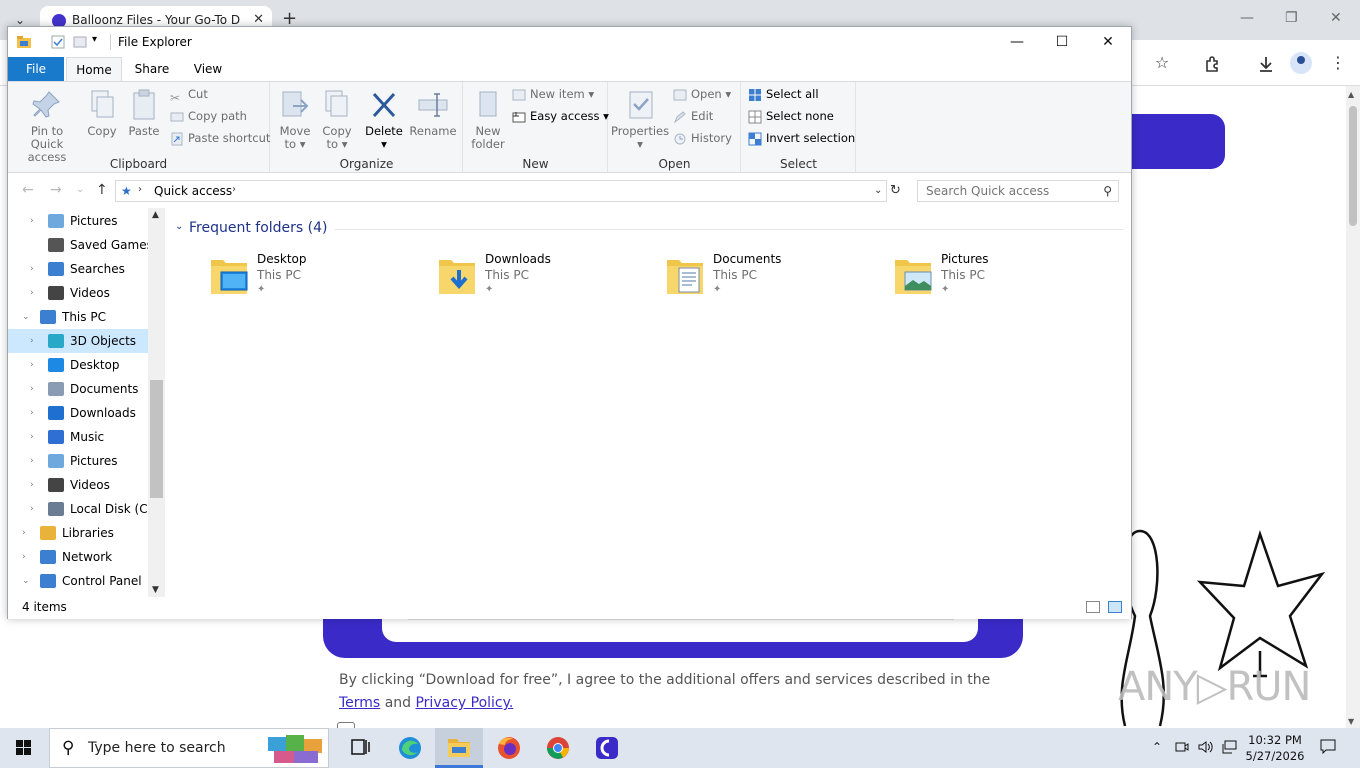 The image size is (1360, 768). Describe the element at coordinates (1291, 18) in the screenshot. I see `browser-restore-button: ❐` at that location.